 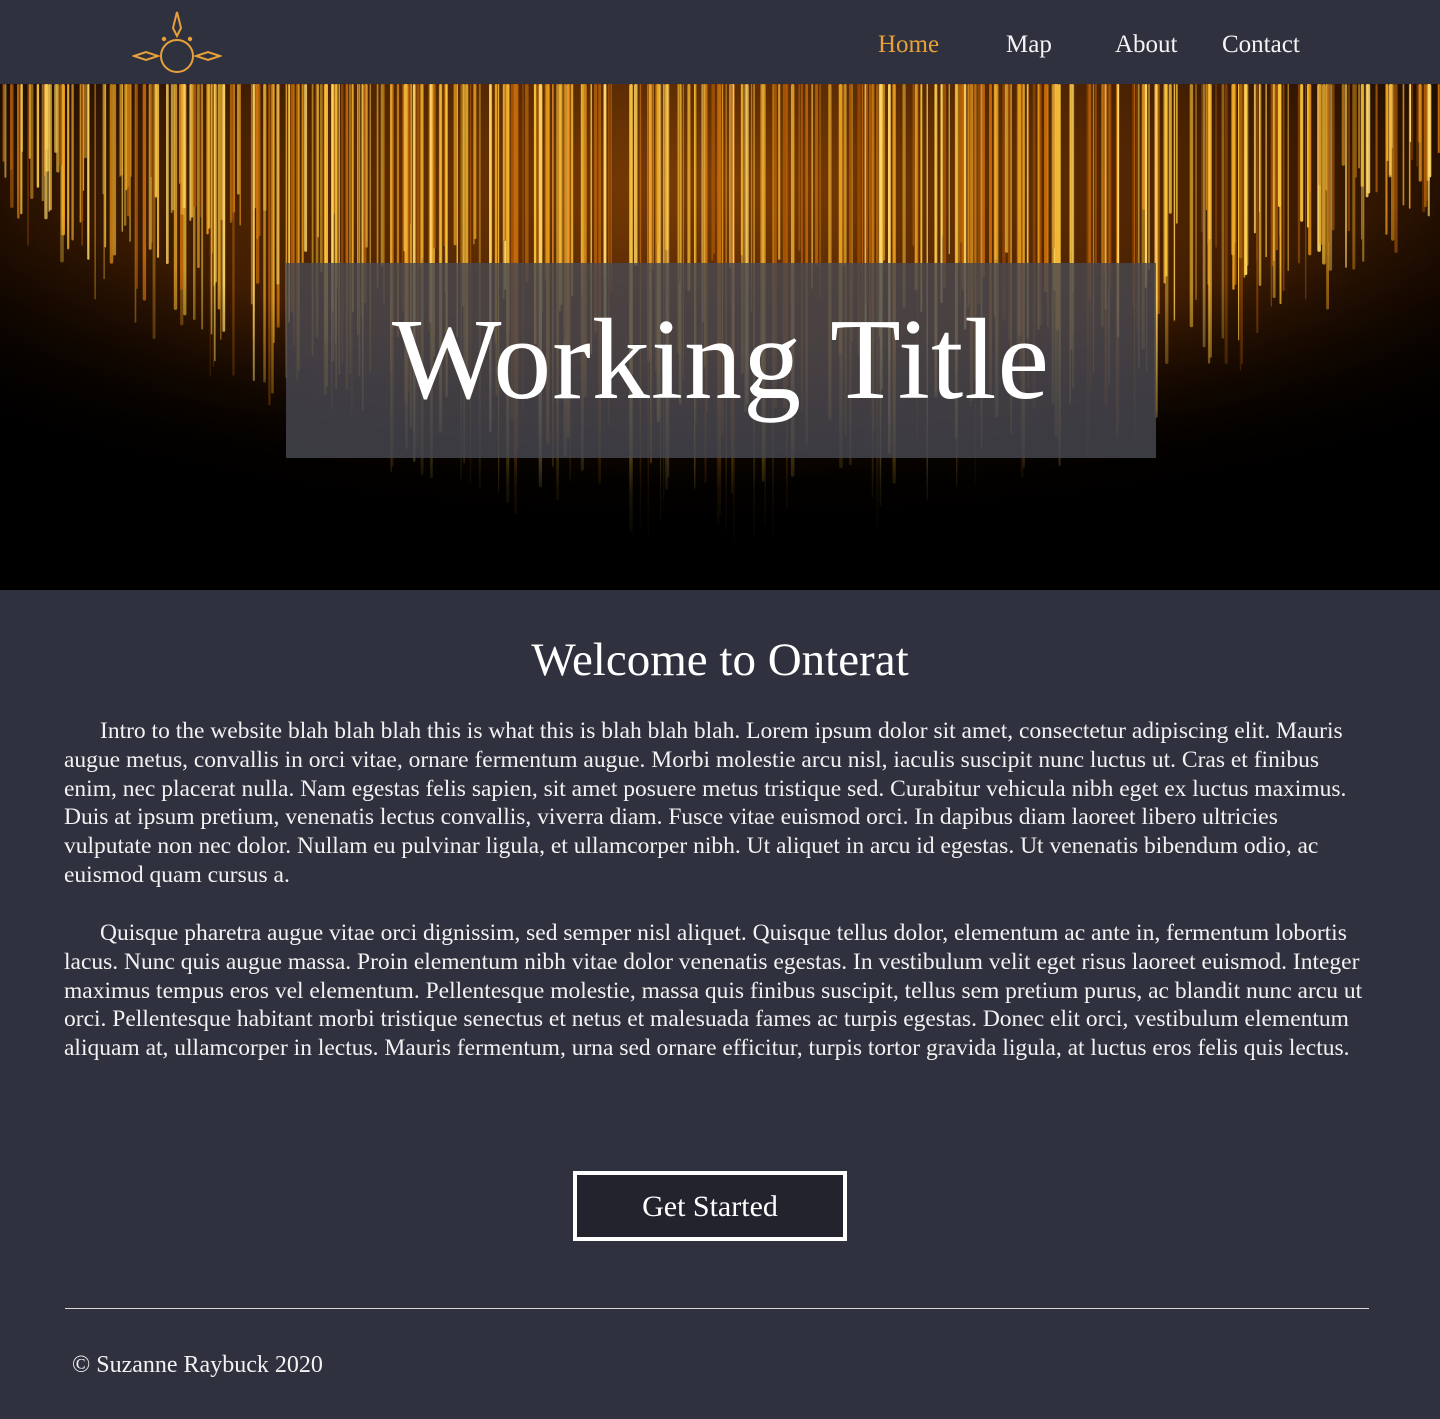 I want to click on footer-copyright: © Suzanne Raybuck 2020, so click(x=197, y=1365).